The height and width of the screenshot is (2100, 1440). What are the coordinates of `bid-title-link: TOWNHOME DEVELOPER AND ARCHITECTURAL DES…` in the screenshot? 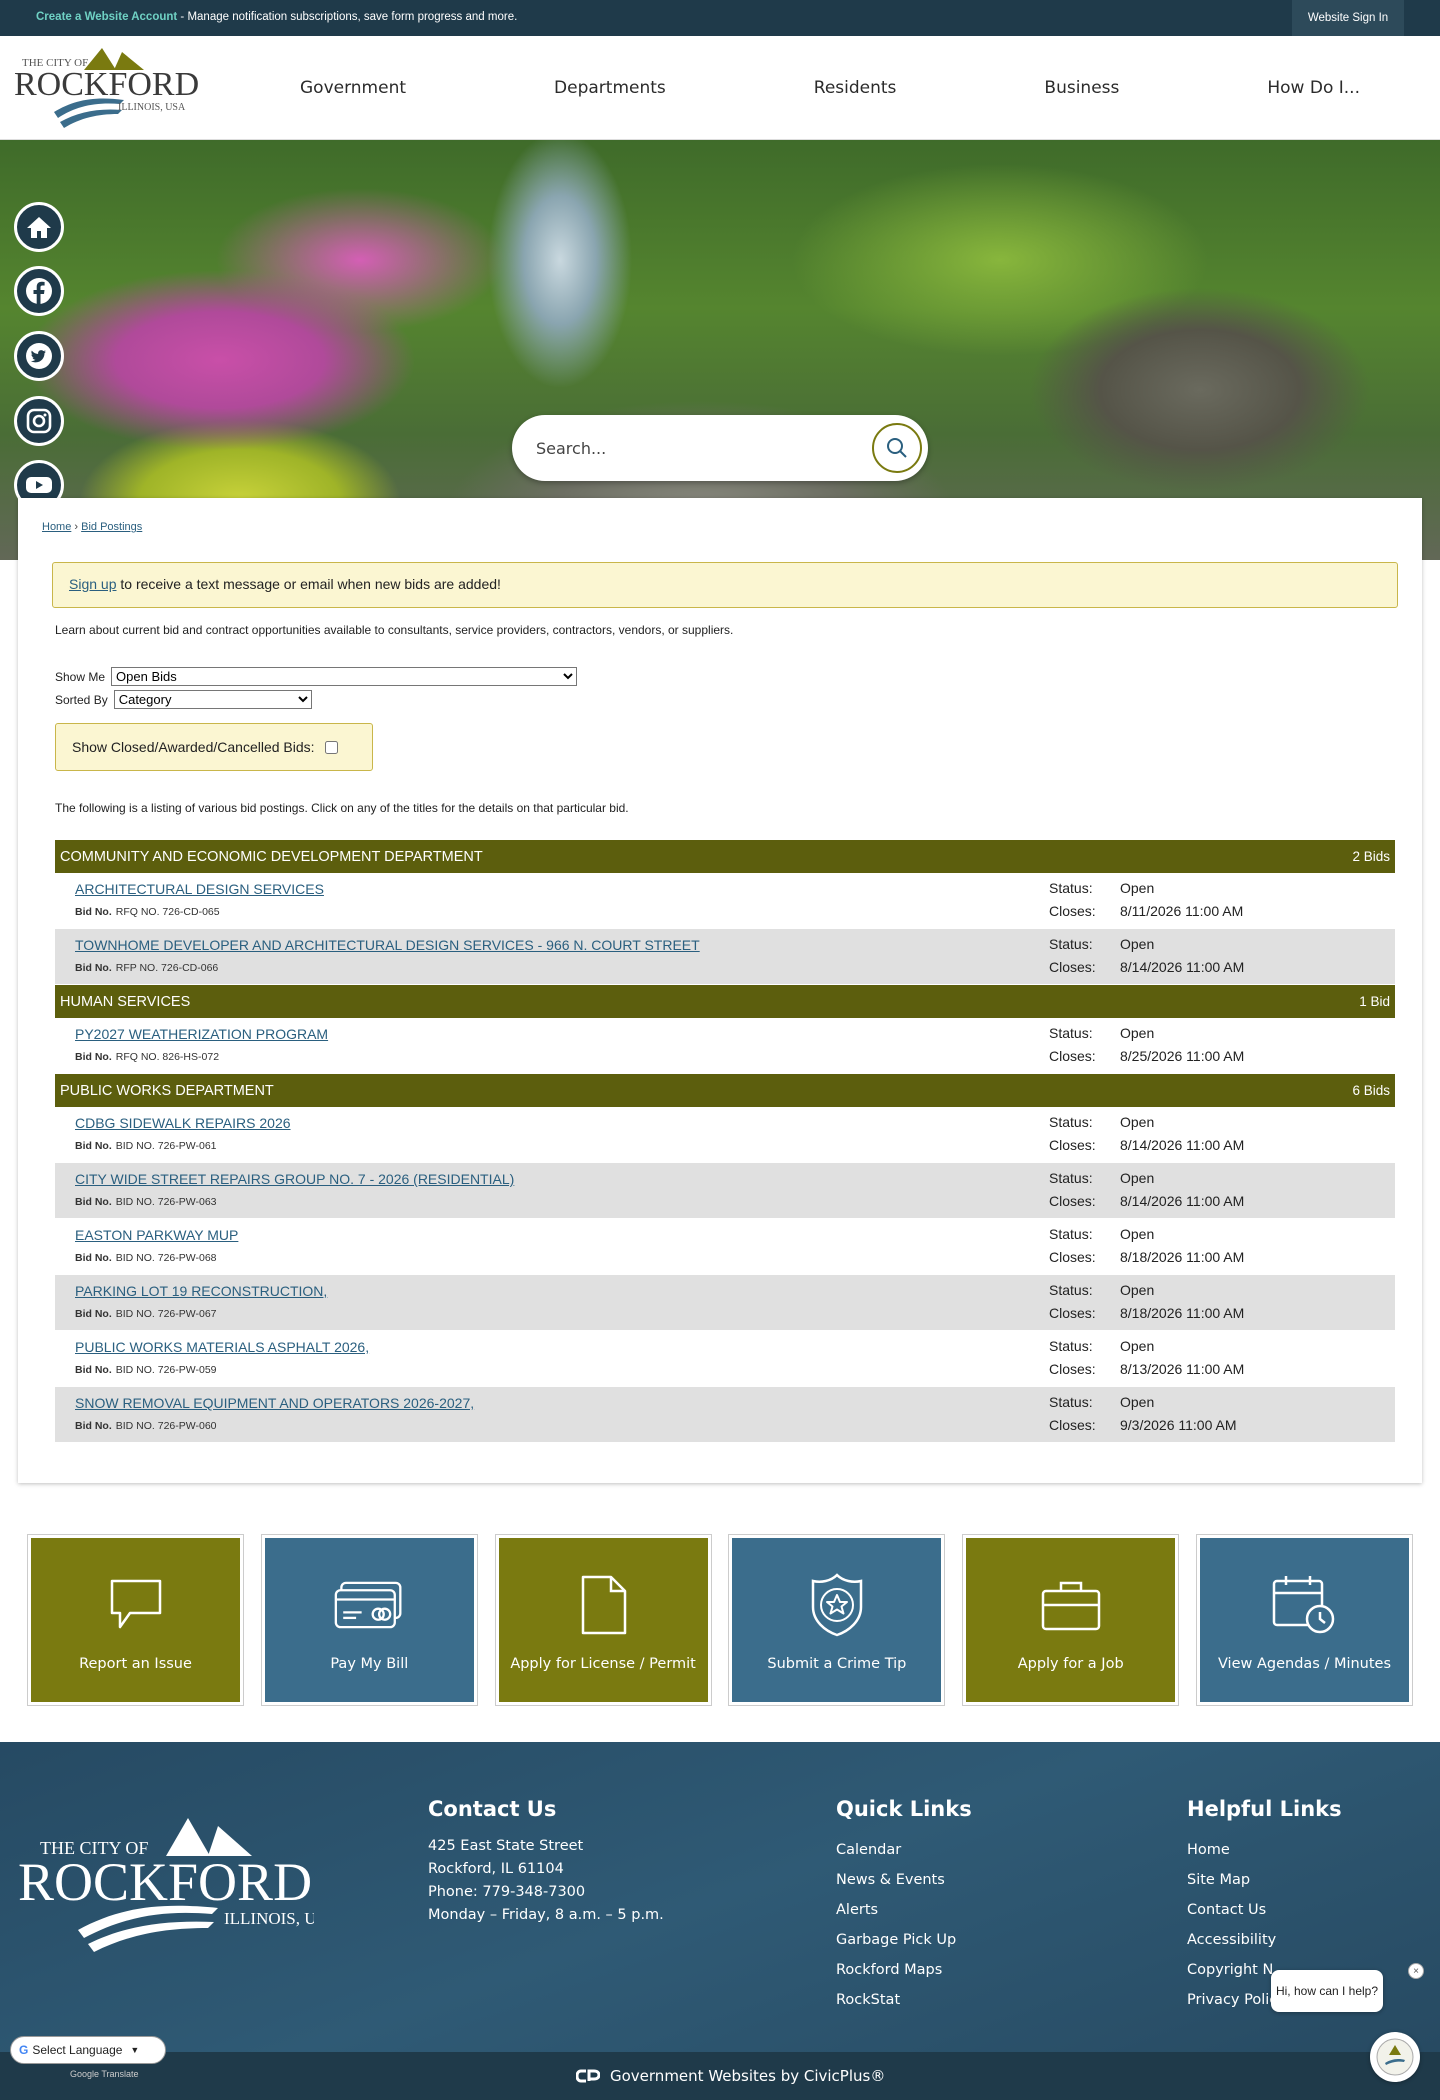 It's located at (387, 945).